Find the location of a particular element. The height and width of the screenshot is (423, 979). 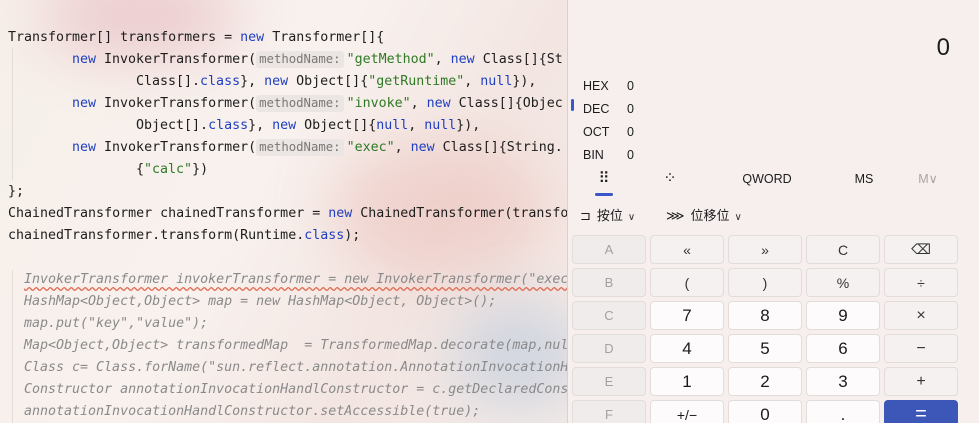

radix-oct: OCT 0 is located at coordinates (608, 132).